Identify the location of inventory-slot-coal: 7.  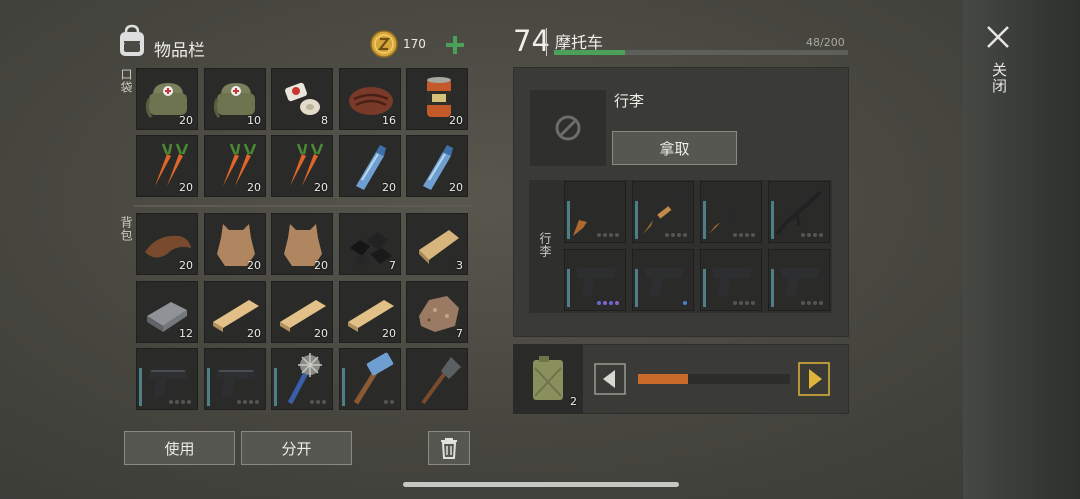
(370, 244).